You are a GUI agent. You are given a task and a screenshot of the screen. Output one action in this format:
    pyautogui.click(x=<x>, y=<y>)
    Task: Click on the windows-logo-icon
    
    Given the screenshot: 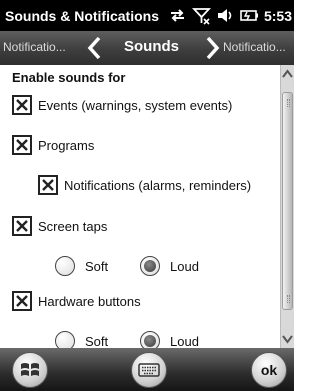 What is the action you would take?
    pyautogui.click(x=30, y=369)
    